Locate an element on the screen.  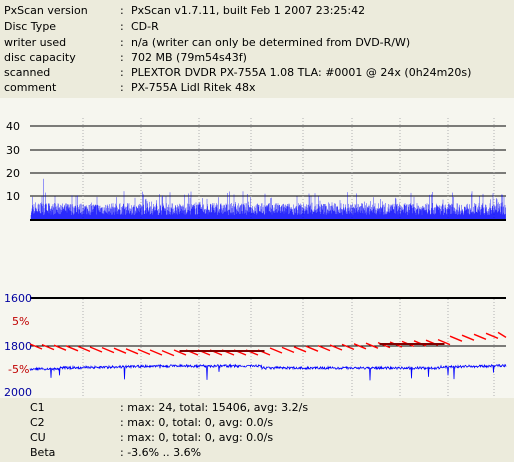
stat-row-c1: C1 : max: 24, total: 15406, avg: 3.2/s is located at coordinates (257, 408).